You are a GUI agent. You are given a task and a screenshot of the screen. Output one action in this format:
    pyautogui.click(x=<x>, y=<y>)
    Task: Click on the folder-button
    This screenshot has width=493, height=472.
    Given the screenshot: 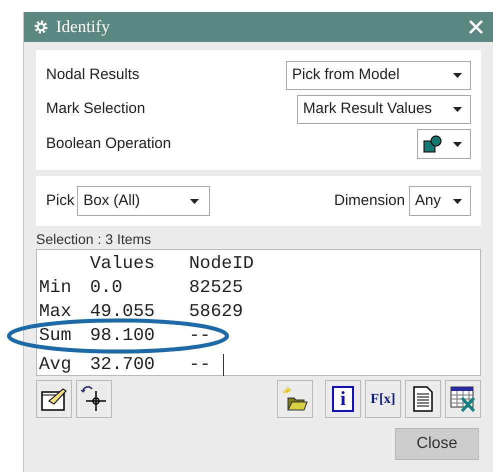 What is the action you would take?
    pyautogui.click(x=295, y=399)
    